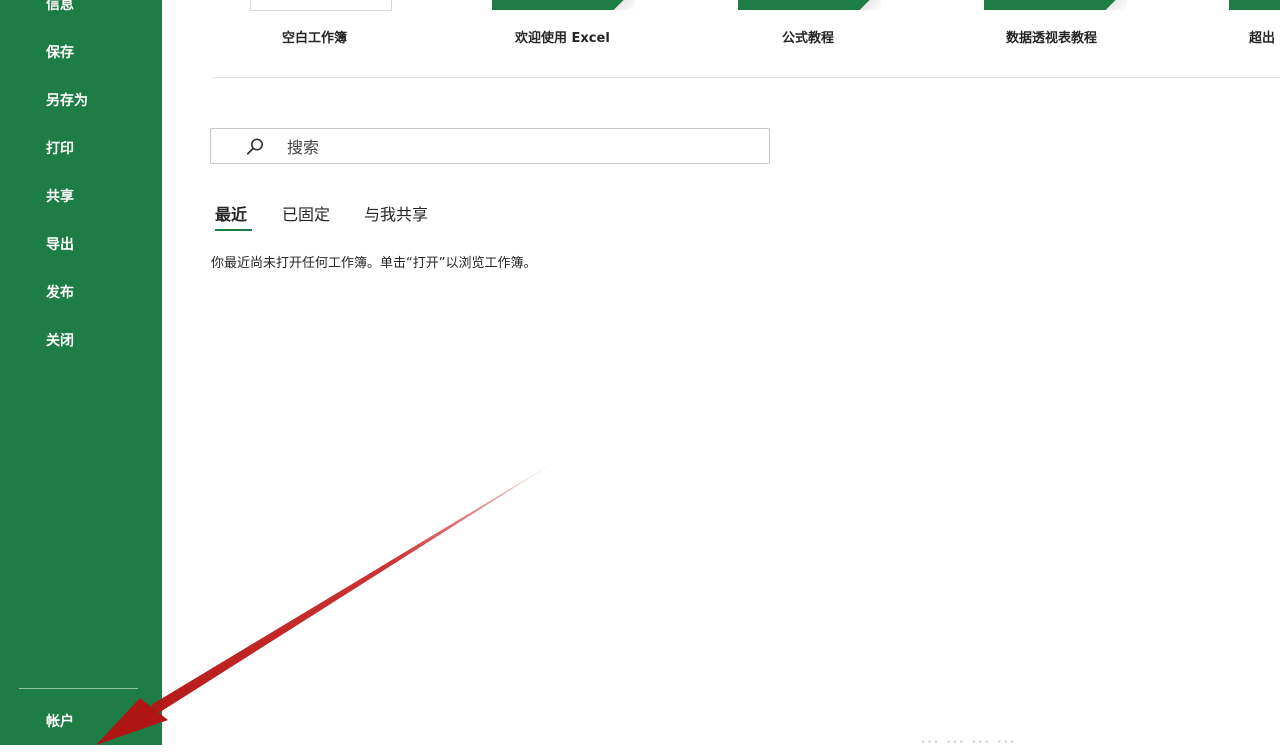 The width and height of the screenshot is (1280, 754). Describe the element at coordinates (522, 147) in the screenshot. I see `search-input` at that location.